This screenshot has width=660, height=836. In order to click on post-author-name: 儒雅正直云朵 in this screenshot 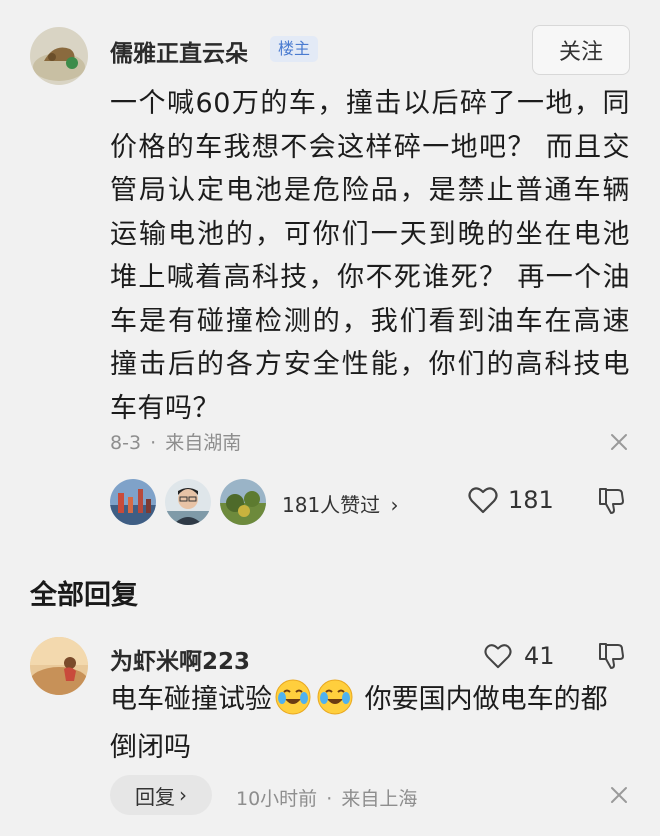, I will do `click(179, 51)`.